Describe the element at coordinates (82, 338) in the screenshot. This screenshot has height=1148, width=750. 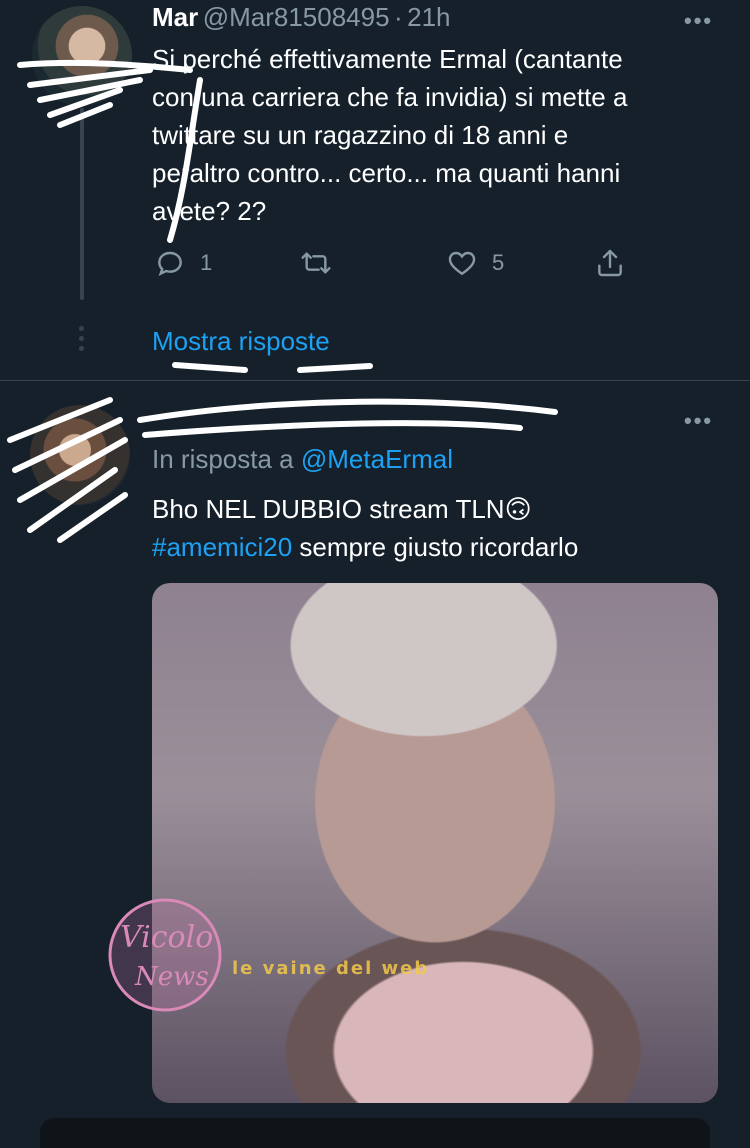
I see `thread-dots` at that location.